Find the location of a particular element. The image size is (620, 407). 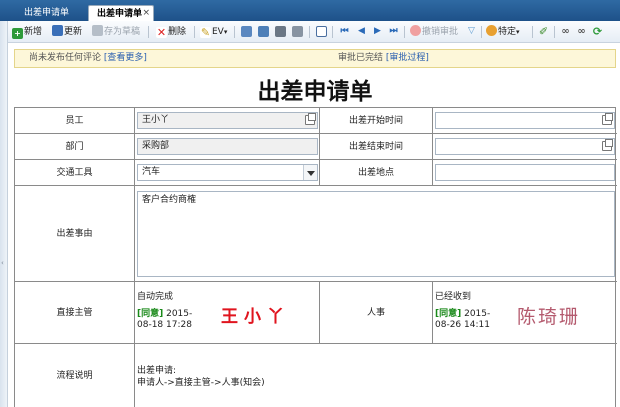

unlink-icon: ∞ is located at coordinates (581, 31).